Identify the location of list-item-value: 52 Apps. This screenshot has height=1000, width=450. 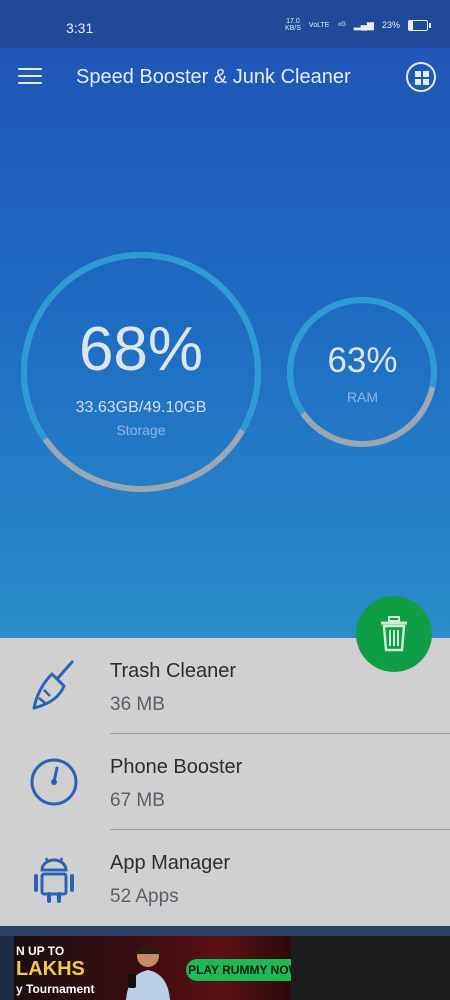
(144, 896).